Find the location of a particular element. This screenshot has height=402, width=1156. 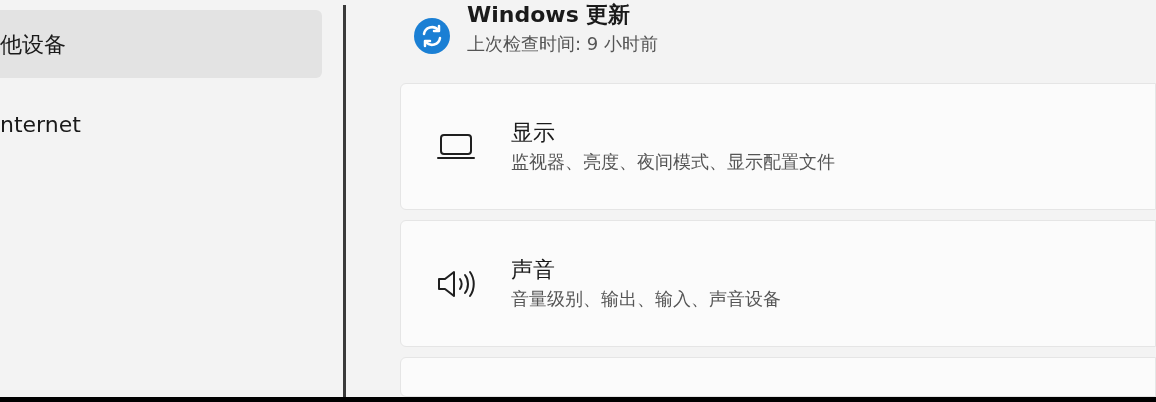

update-status: 上次检查时间: 9 小时前 is located at coordinates (562, 44).